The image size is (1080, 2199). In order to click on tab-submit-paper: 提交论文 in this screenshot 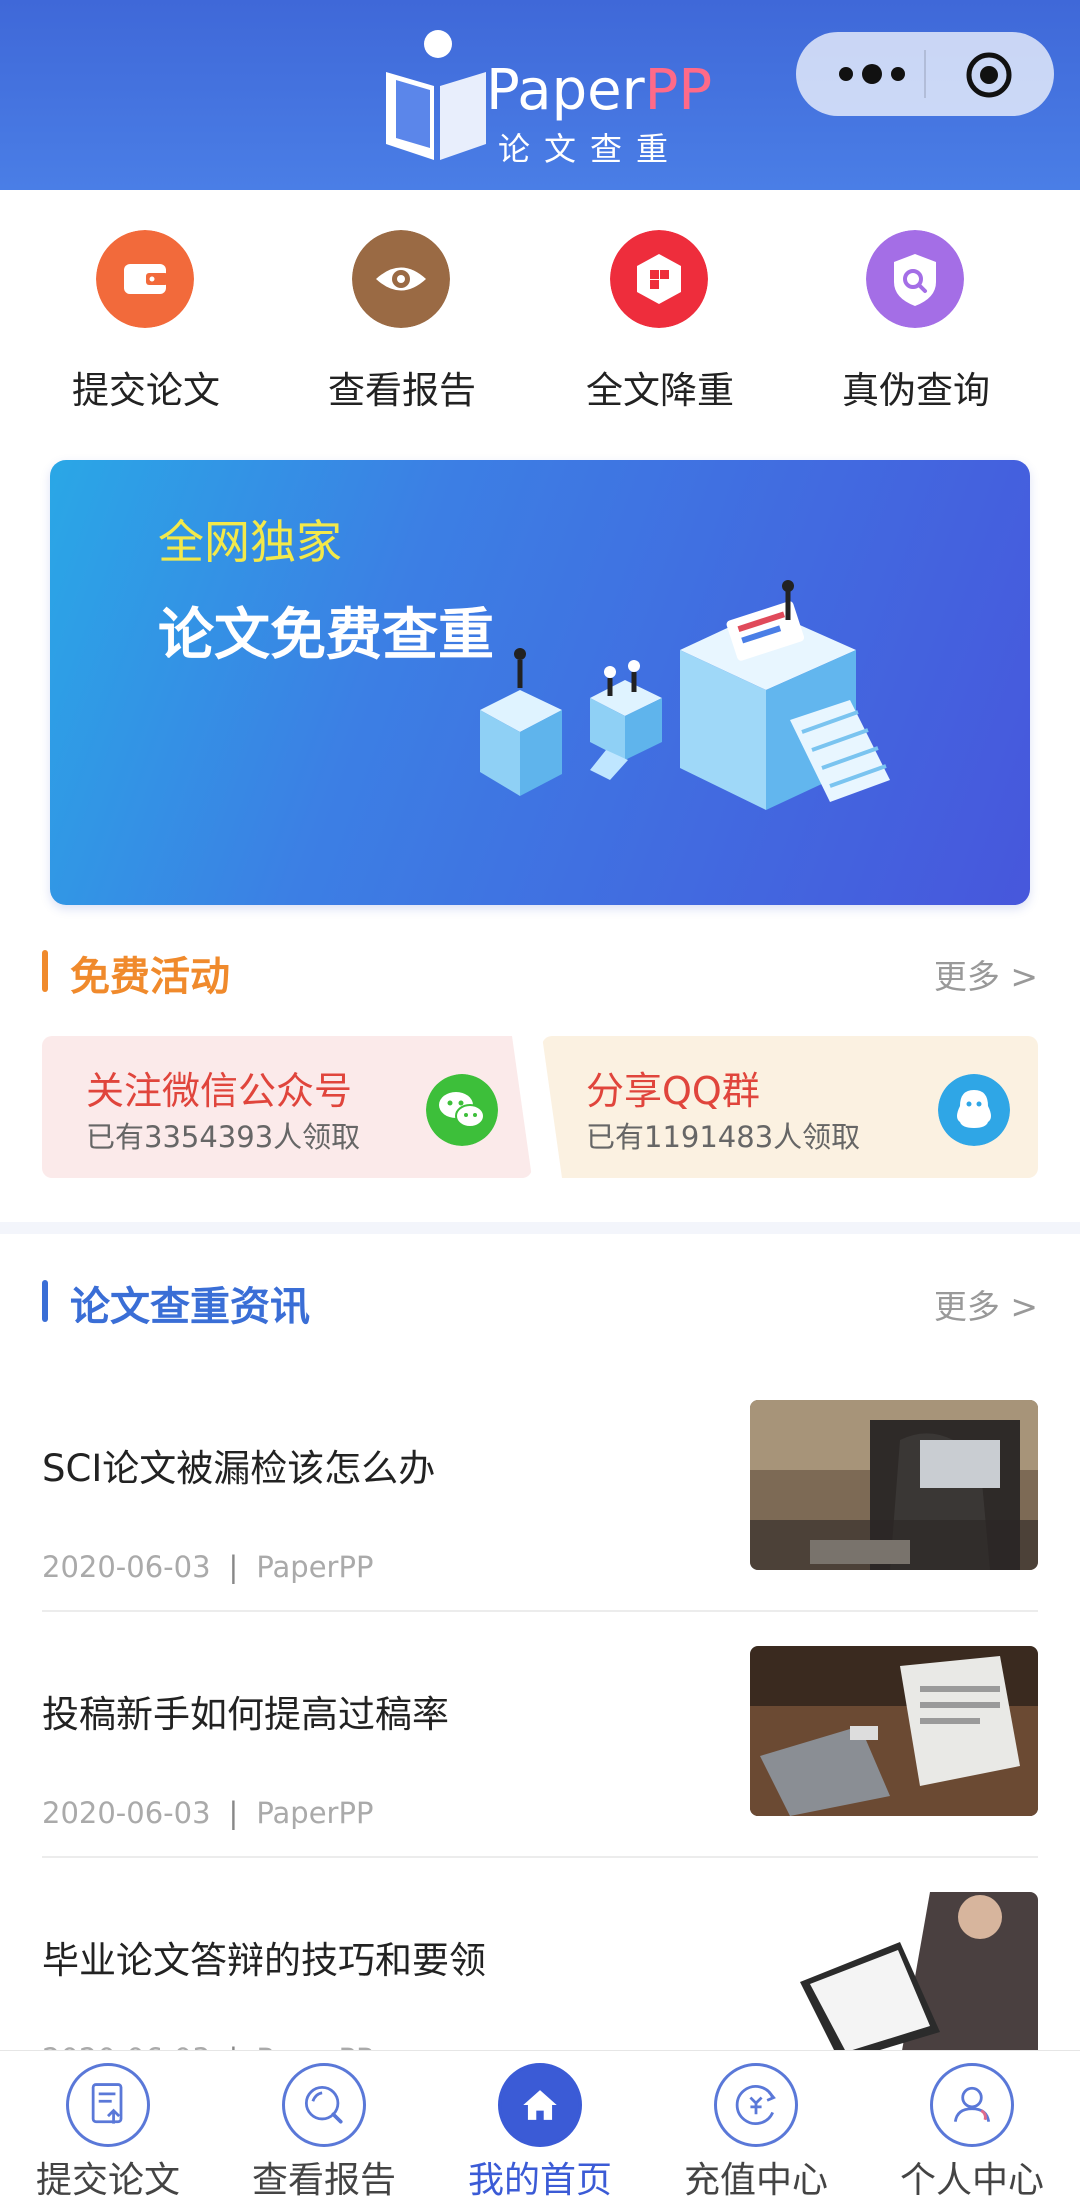, I will do `click(108, 2125)`.